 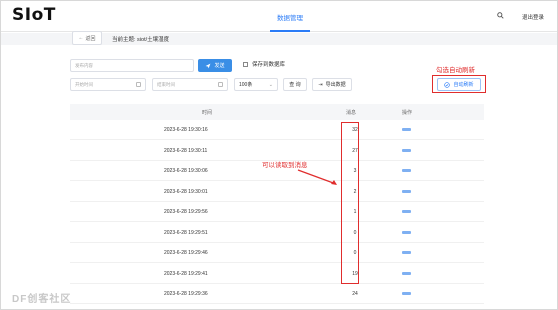 What do you see at coordinates (277, 253) in the screenshot?
I see `table-row: 2023-6-28 19:29:46 0` at bounding box center [277, 253].